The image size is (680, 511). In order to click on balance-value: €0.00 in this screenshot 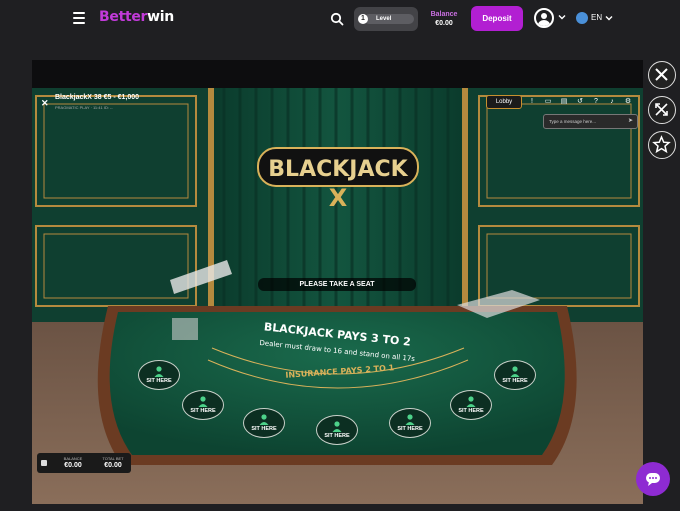, I will do `click(444, 23)`.